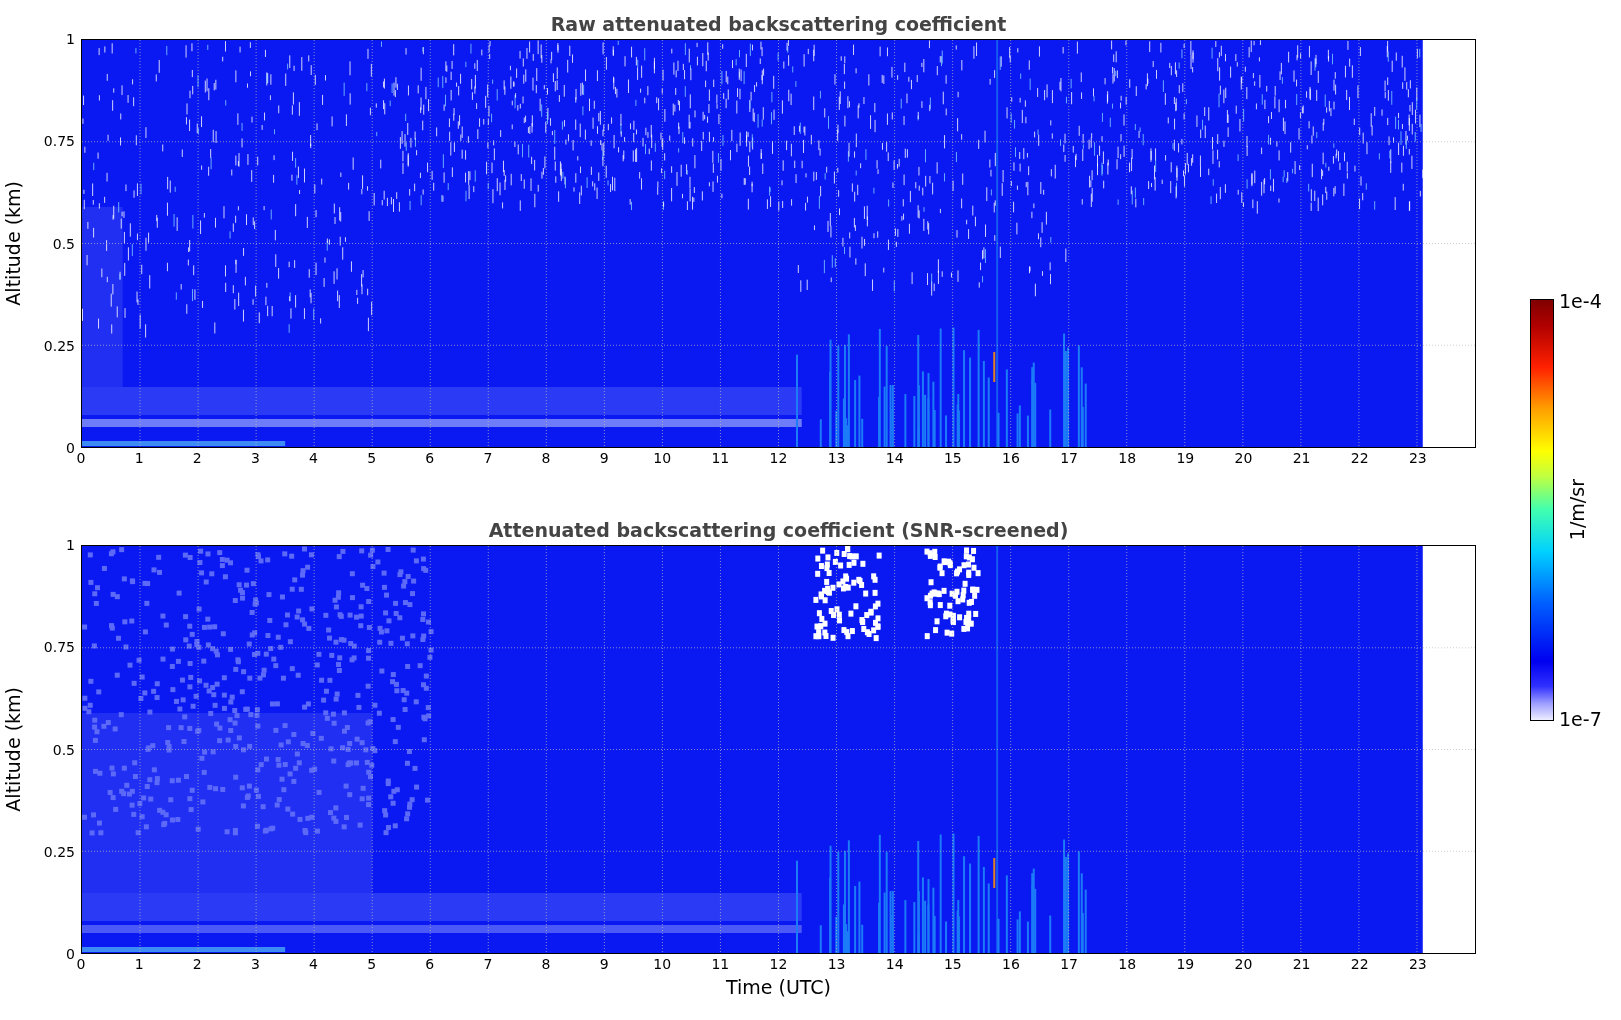  What do you see at coordinates (778, 529) in the screenshot?
I see `plot-title: Attenuated backscattering coefficient (SNR-screened)` at bounding box center [778, 529].